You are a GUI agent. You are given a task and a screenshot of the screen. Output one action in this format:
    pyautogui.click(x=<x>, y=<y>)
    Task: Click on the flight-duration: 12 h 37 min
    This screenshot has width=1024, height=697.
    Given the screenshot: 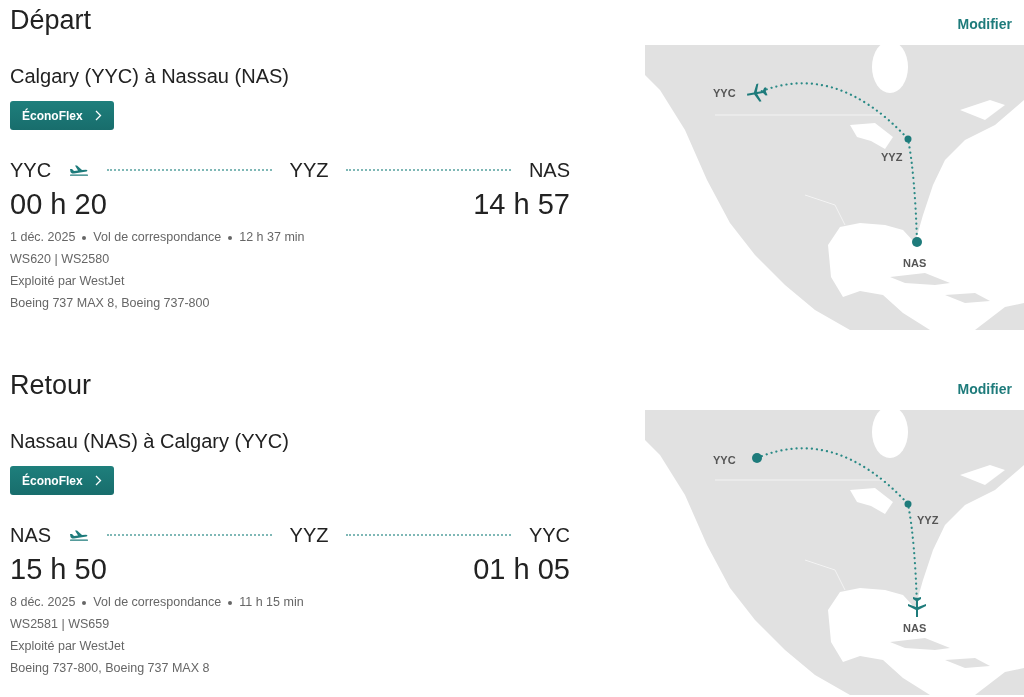 What is the action you would take?
    pyautogui.click(x=272, y=237)
    